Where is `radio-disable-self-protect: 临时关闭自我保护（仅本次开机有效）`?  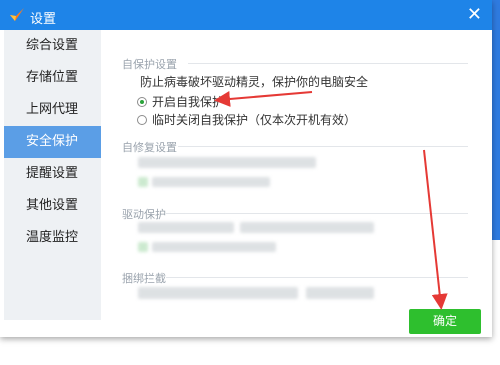
radio-disable-self-protect: 临时关闭自我保护（仅本次开机有效） is located at coordinates (246, 119).